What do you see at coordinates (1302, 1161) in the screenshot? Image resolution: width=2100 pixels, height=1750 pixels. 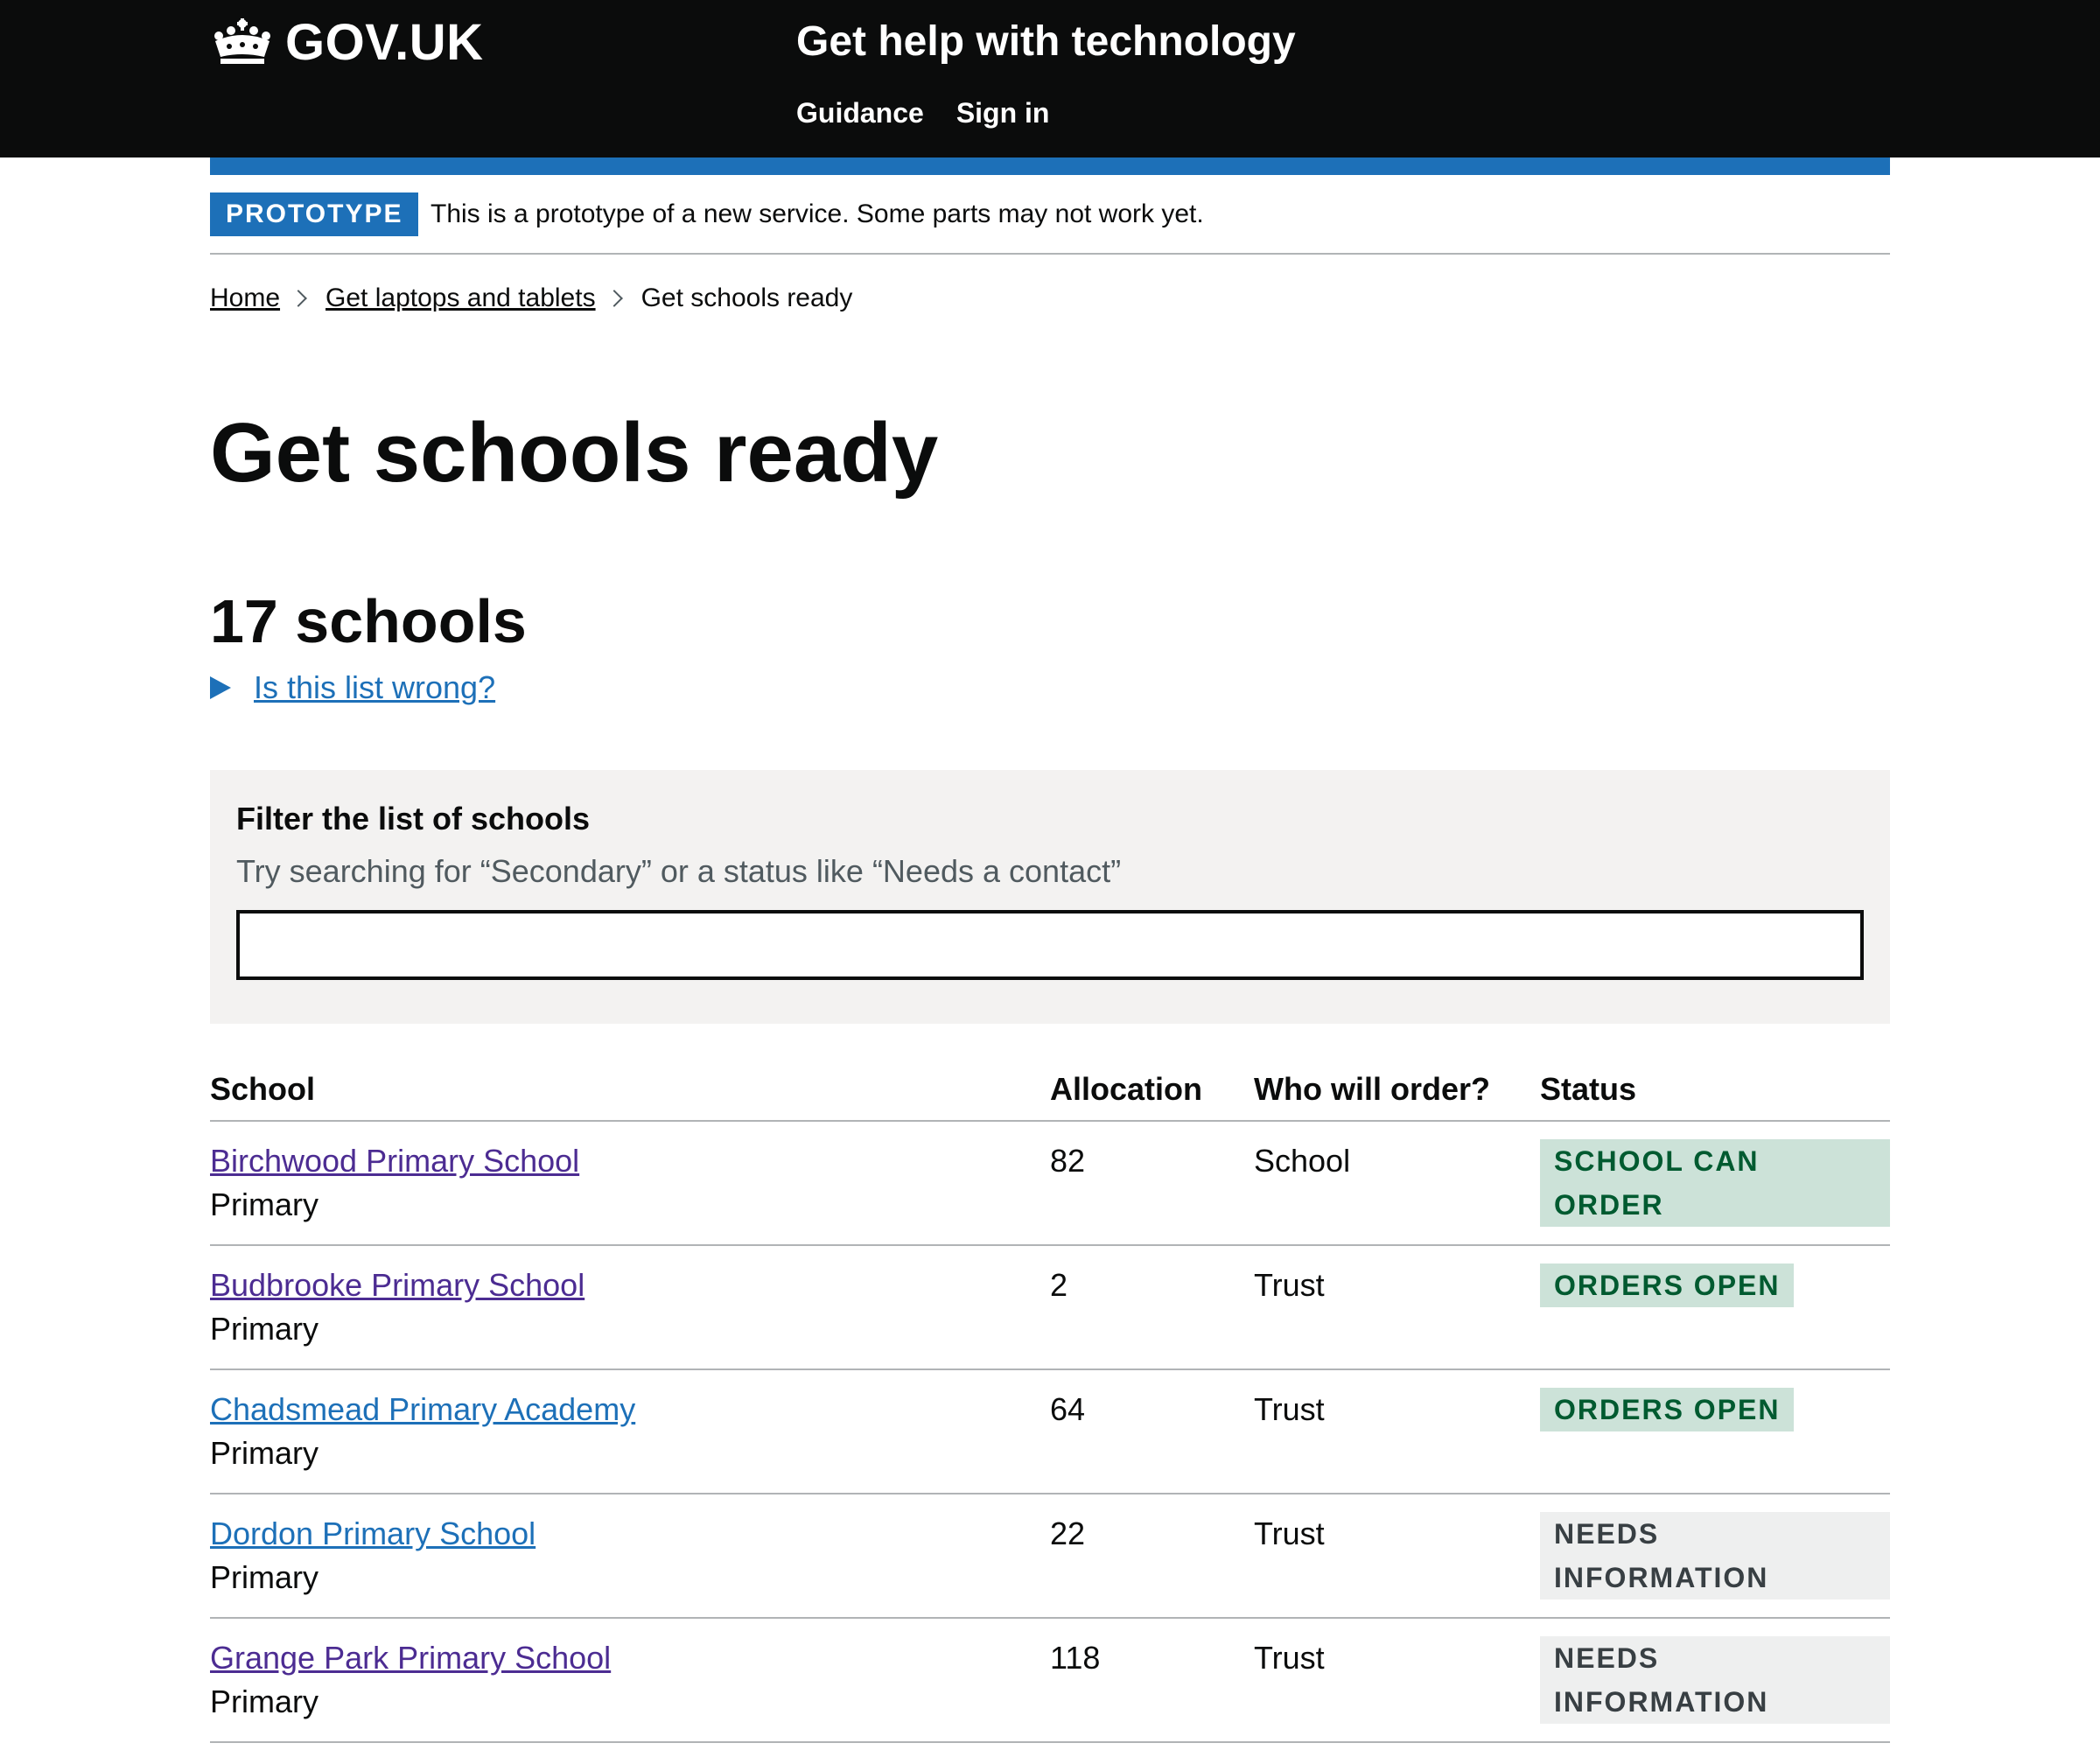 I see `who-will-order-value: School` at bounding box center [1302, 1161].